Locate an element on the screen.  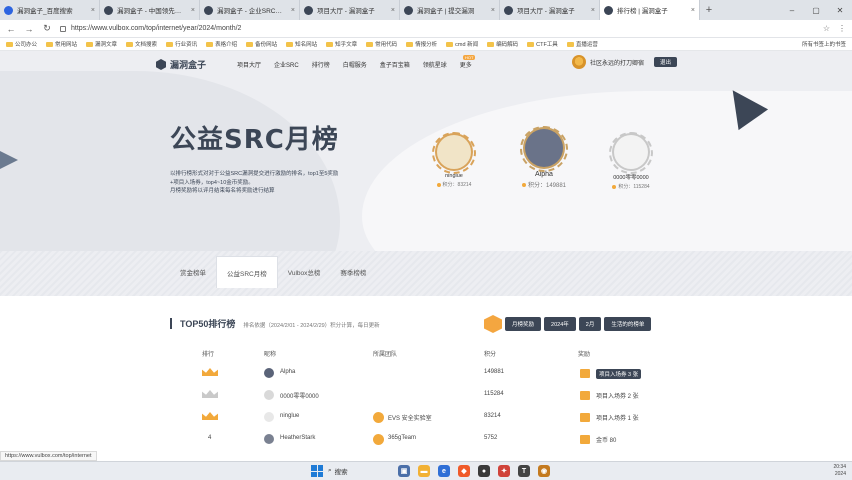
bookmark-label: 文档搜索 is located at coordinates (146, 45).